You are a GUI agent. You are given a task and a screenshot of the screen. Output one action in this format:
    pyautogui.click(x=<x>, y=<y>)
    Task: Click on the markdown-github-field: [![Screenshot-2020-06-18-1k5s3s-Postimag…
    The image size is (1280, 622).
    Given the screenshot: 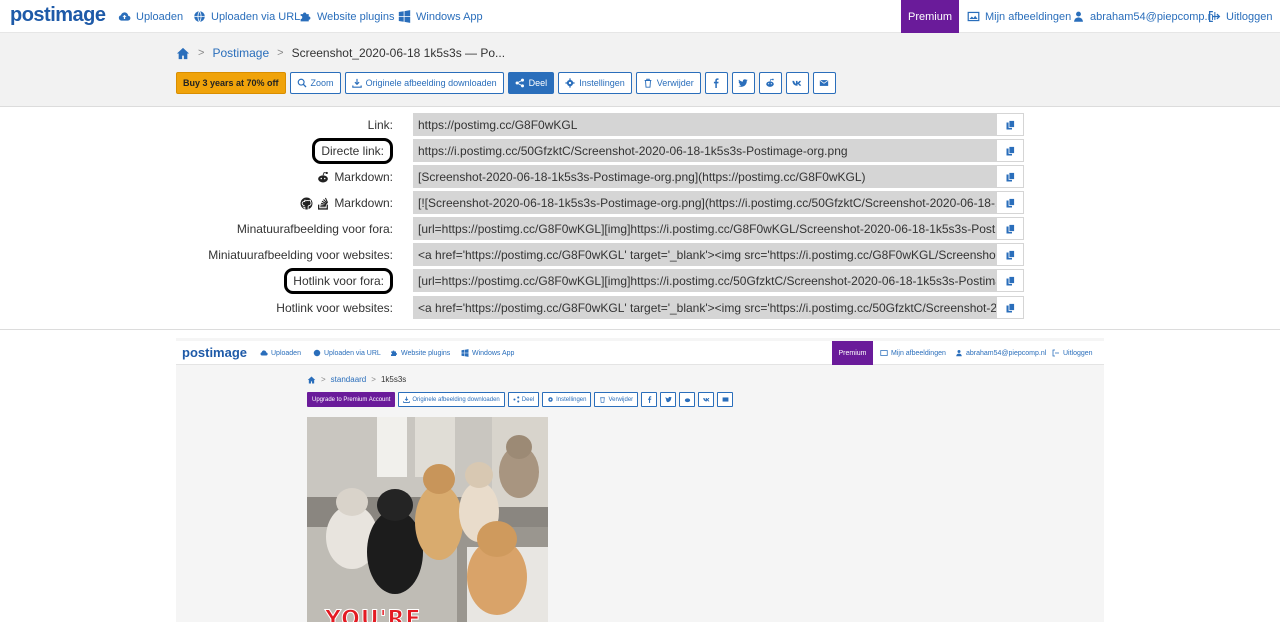 What is the action you would take?
    pyautogui.click(x=704, y=202)
    